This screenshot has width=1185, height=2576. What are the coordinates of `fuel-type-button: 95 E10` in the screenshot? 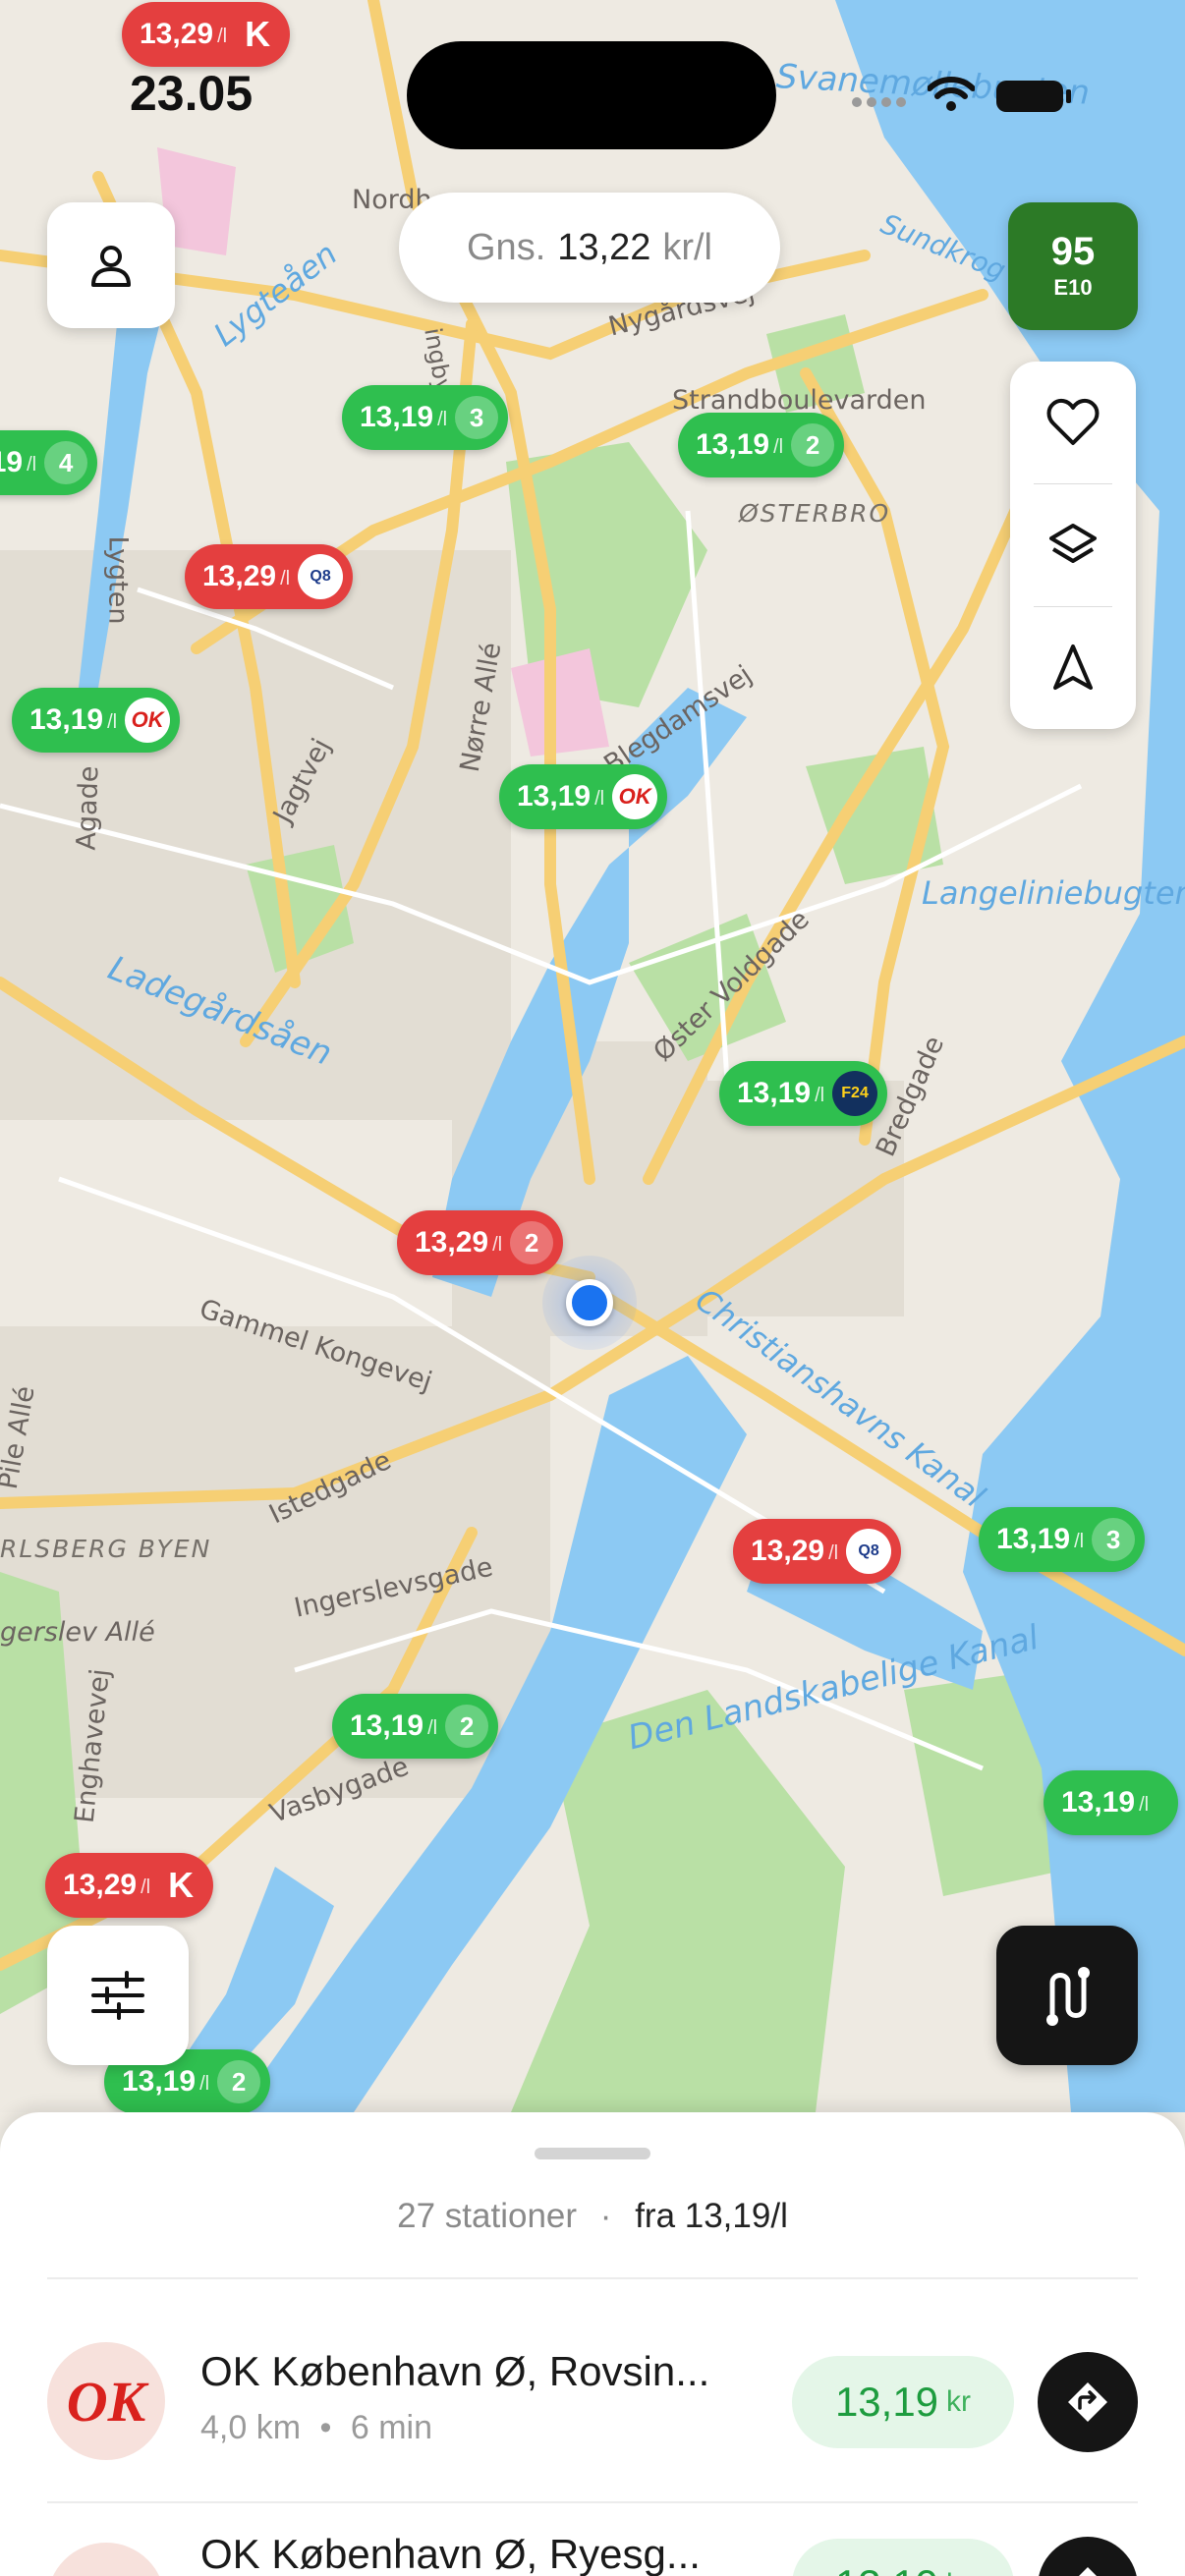 It's located at (1073, 266).